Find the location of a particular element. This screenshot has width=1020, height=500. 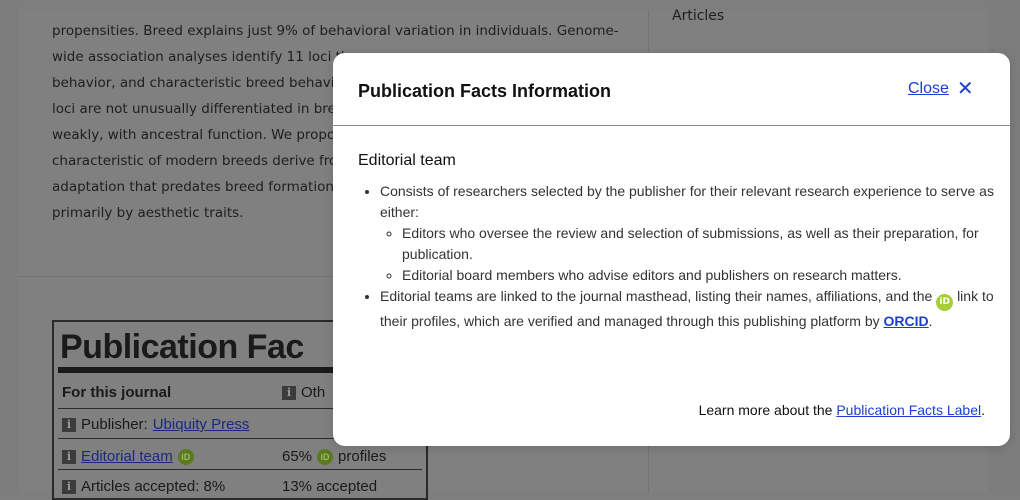

pf-row-divider is located at coordinates (240, 469).